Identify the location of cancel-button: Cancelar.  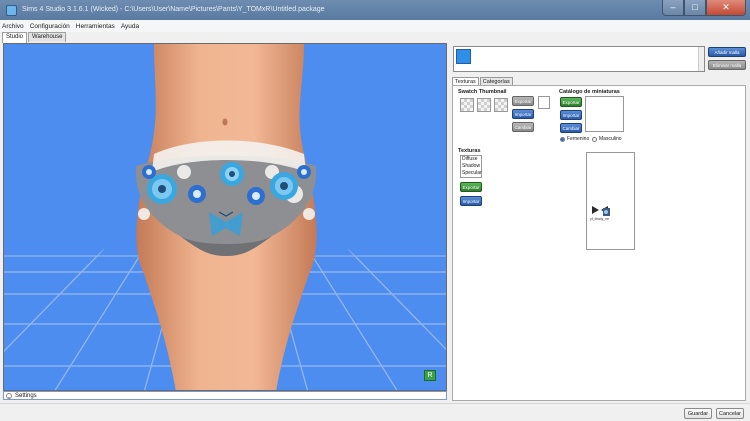
(730, 413).